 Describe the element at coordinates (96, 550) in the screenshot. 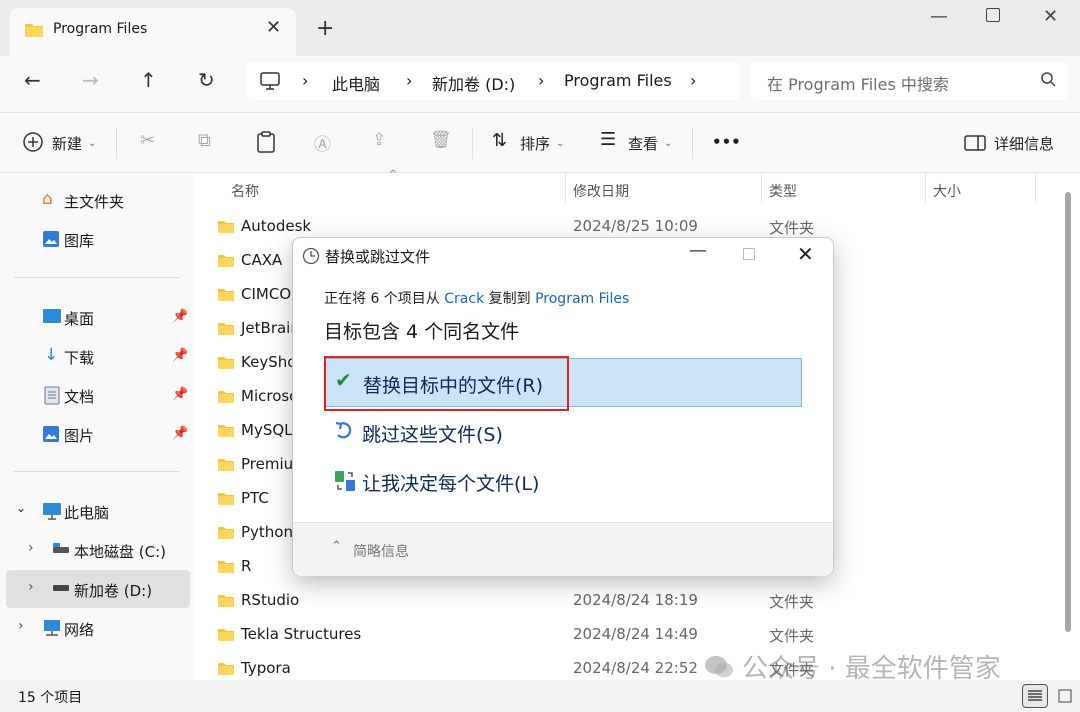

I see `nav-item-local-c: › 本地磁盘 (C:)` at that location.